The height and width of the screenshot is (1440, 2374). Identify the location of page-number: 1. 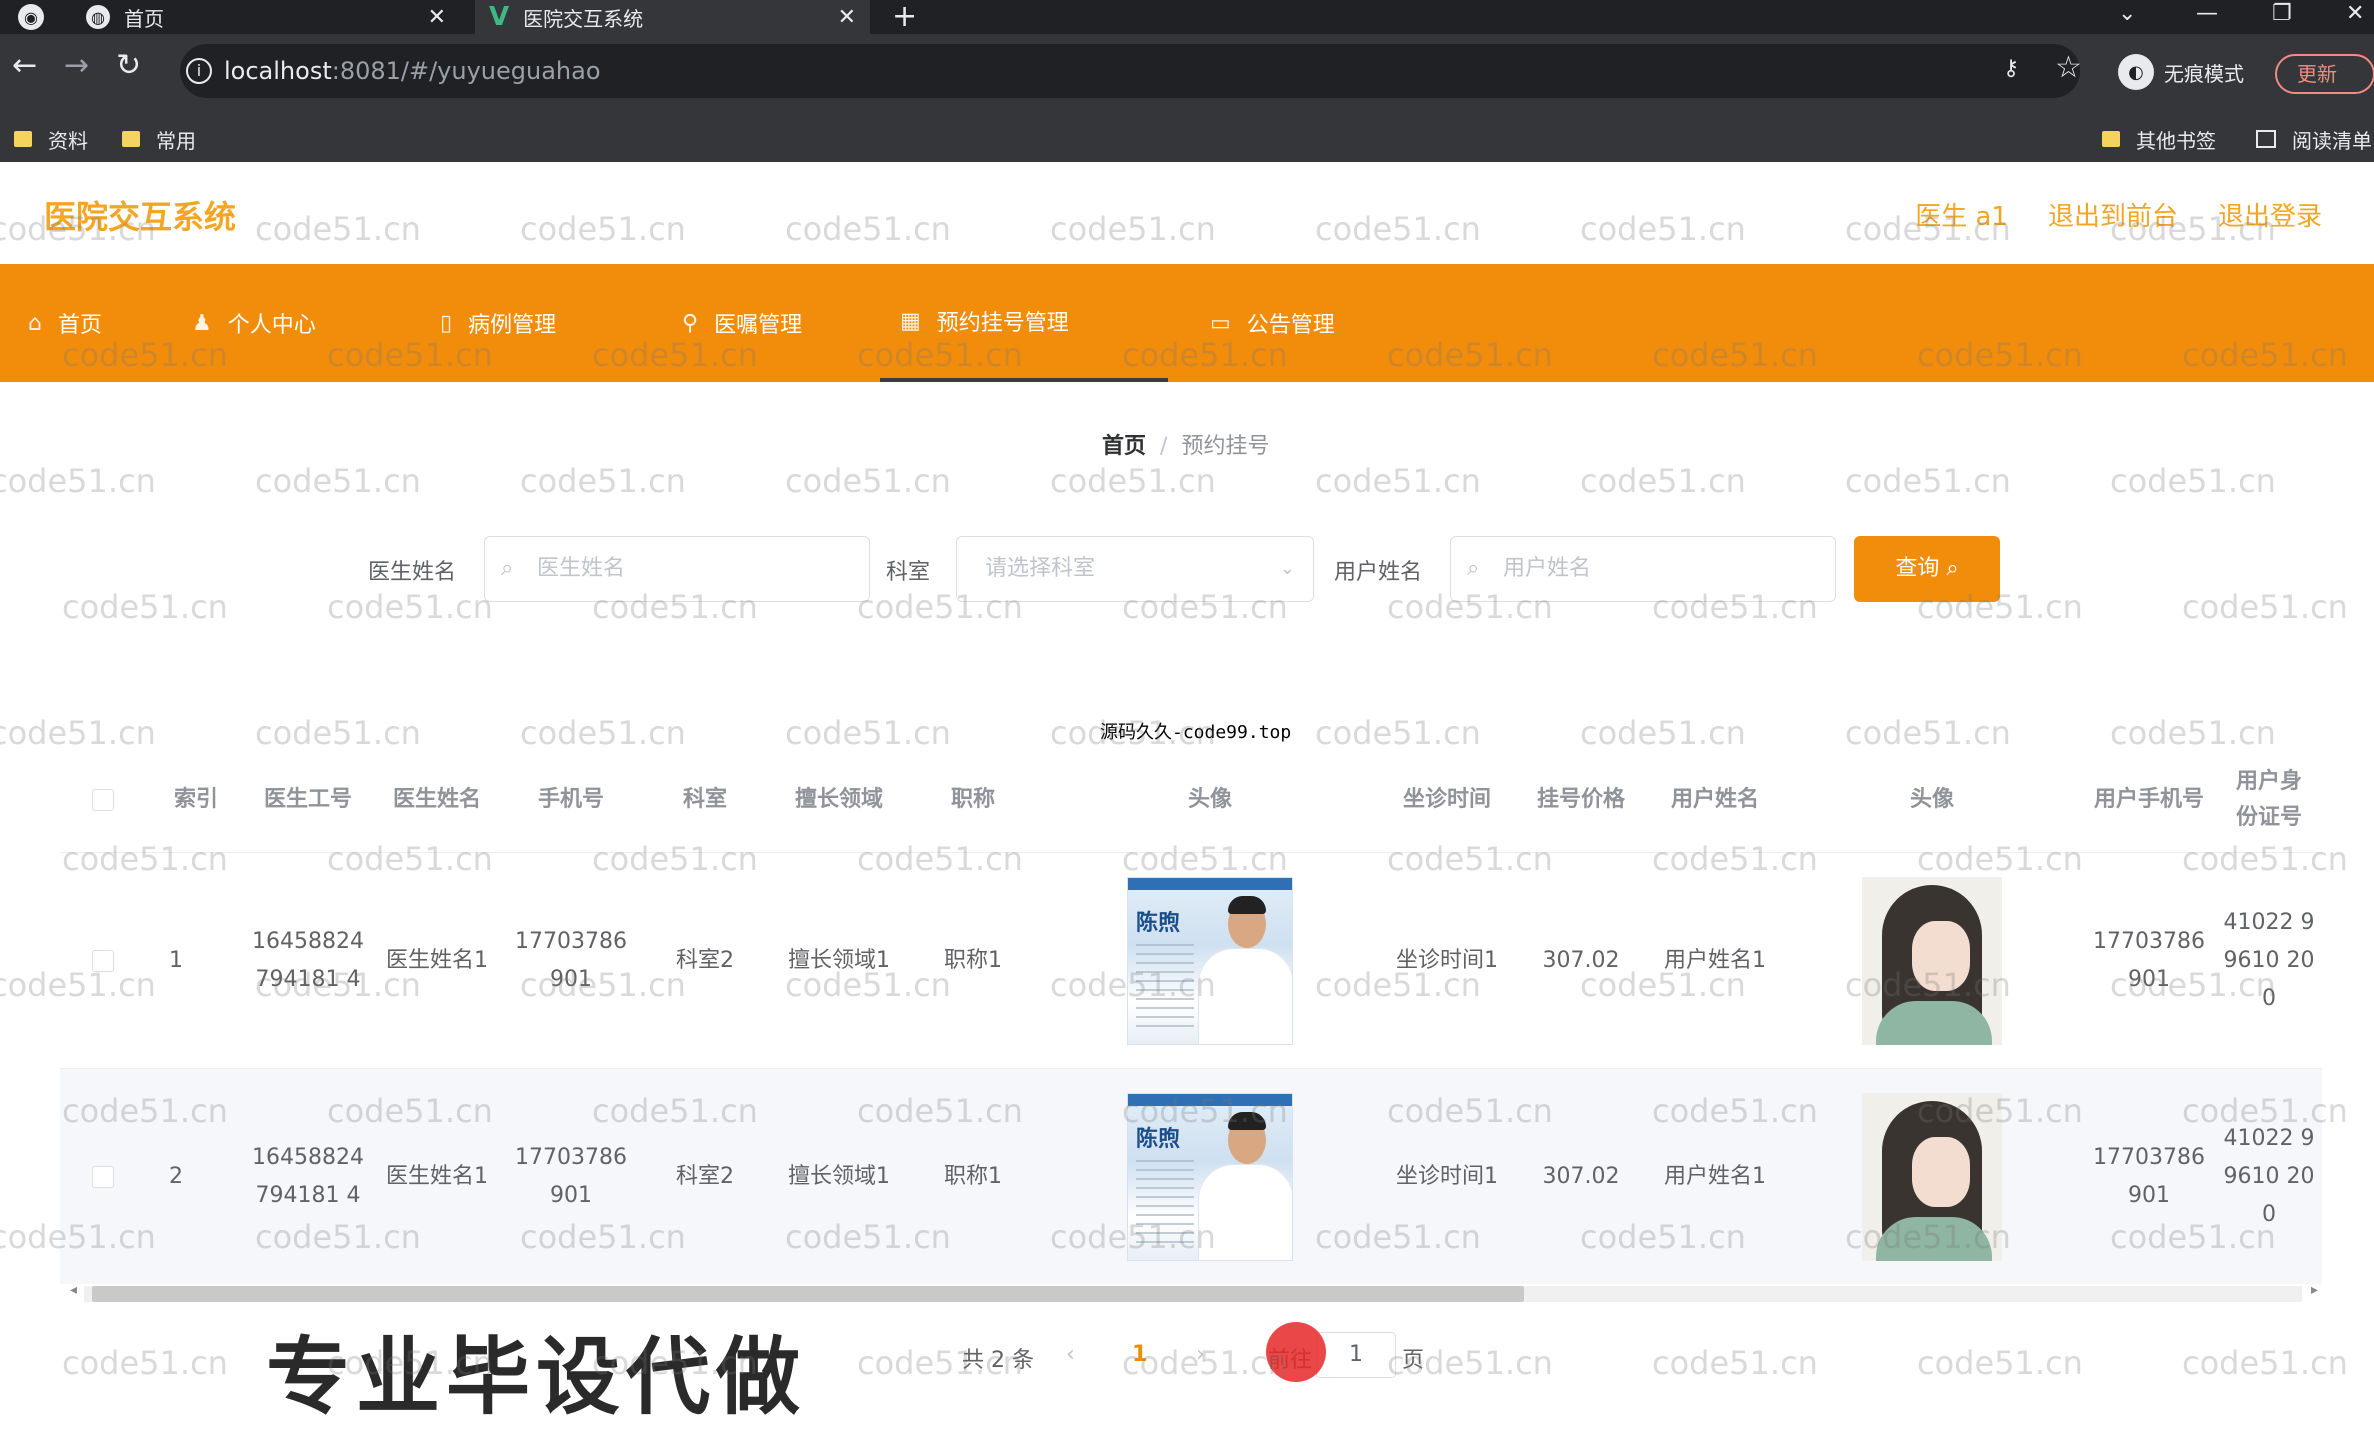
(1139, 1354).